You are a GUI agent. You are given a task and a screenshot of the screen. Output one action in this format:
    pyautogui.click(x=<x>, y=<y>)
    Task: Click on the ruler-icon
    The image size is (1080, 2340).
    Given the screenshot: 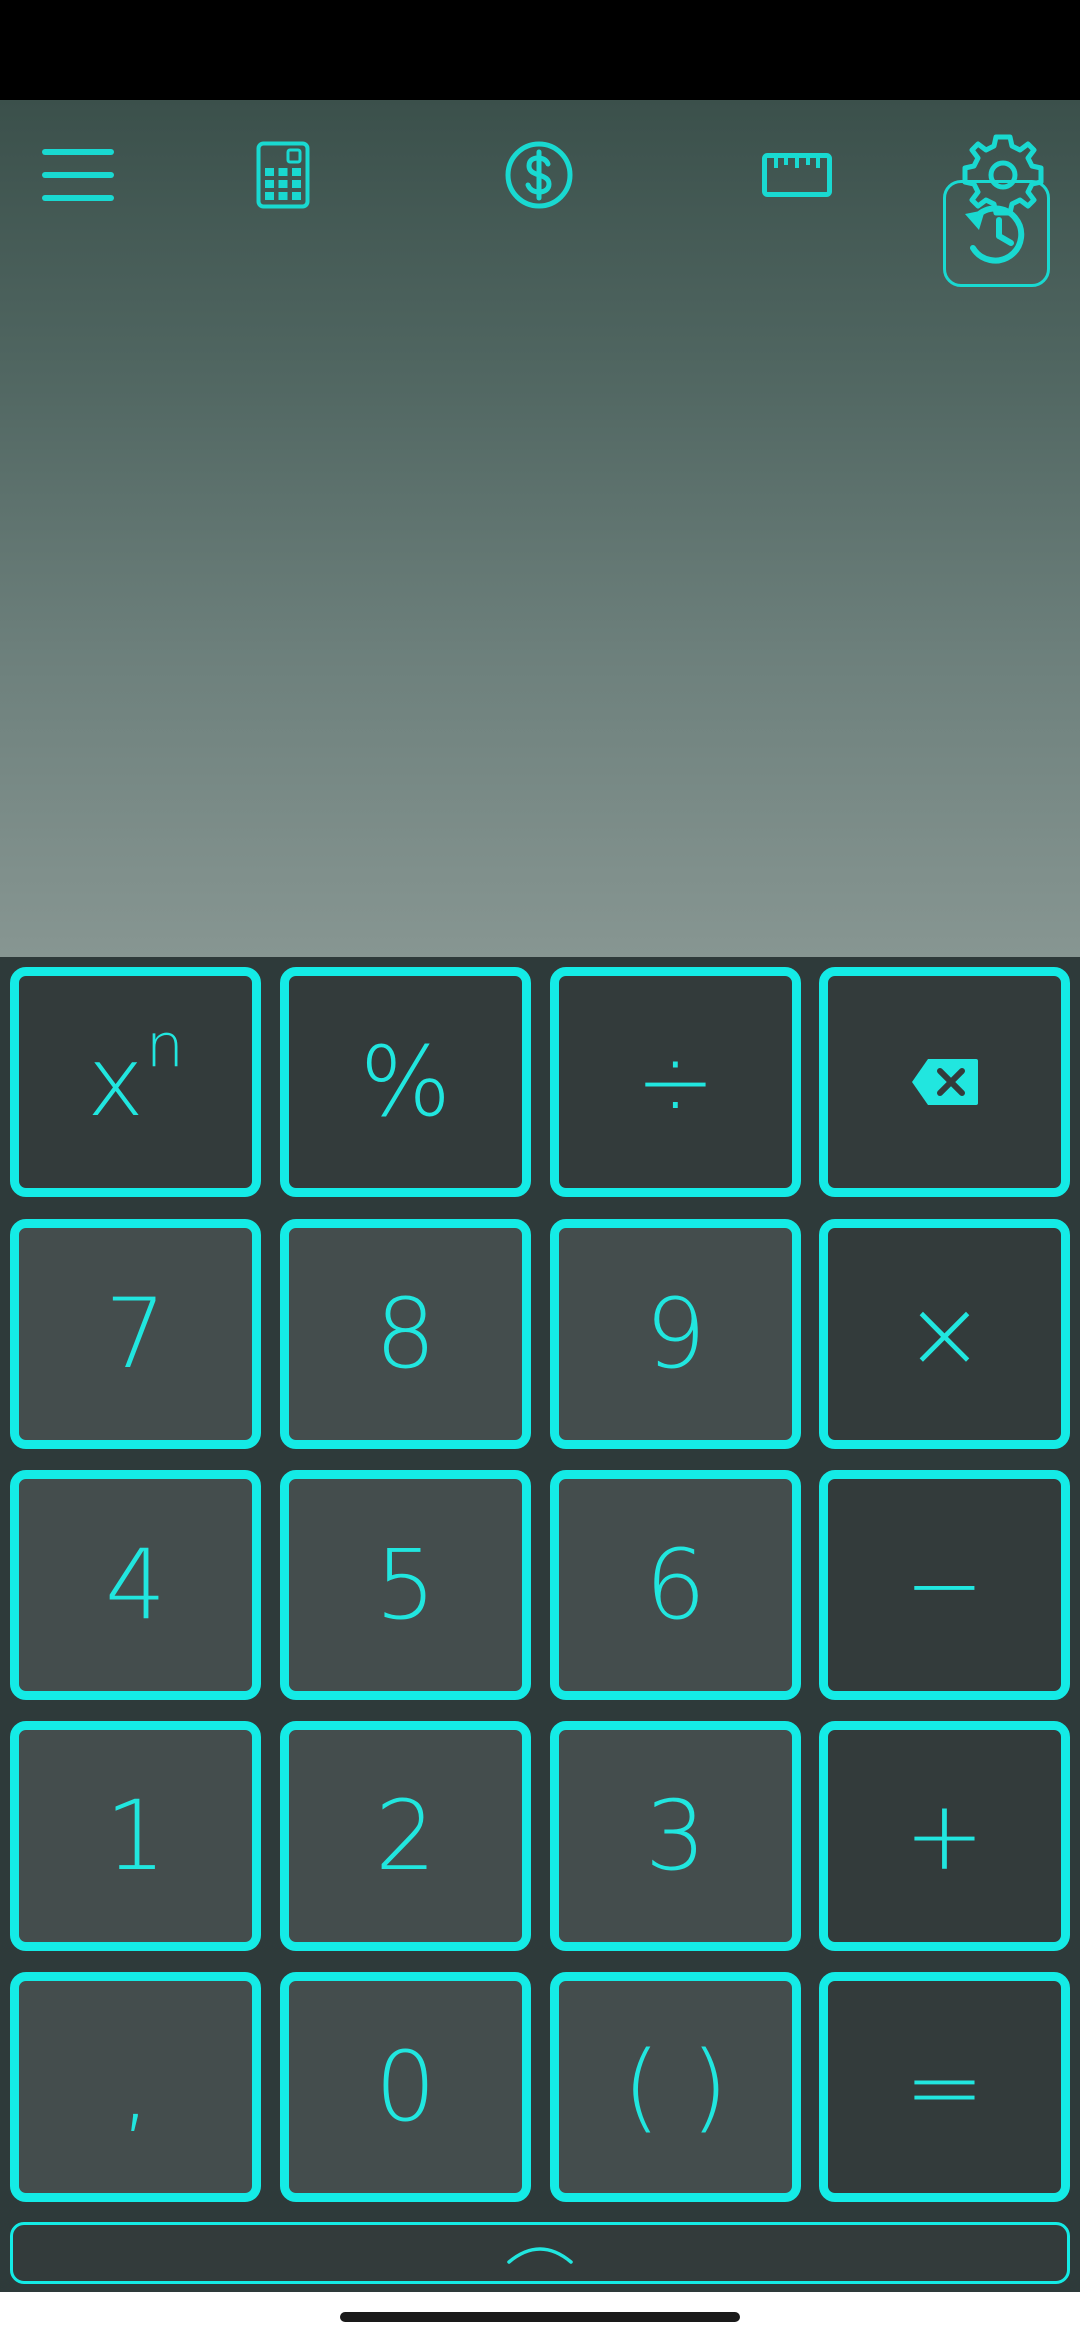 What is the action you would take?
    pyautogui.click(x=797, y=175)
    